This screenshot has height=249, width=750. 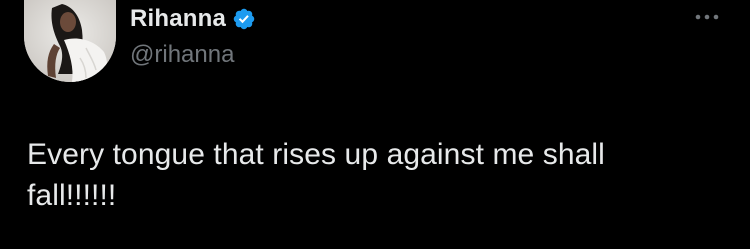 What do you see at coordinates (707, 17) in the screenshot?
I see `more-options-icon` at bounding box center [707, 17].